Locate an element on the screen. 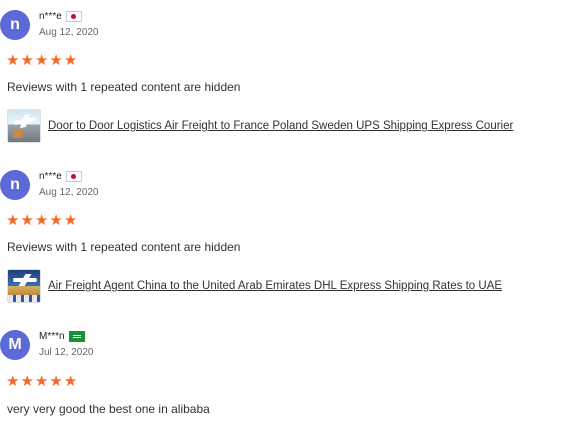 Image resolution: width=578 pixels, height=433 pixels. avatar-letter: M is located at coordinates (15, 344).